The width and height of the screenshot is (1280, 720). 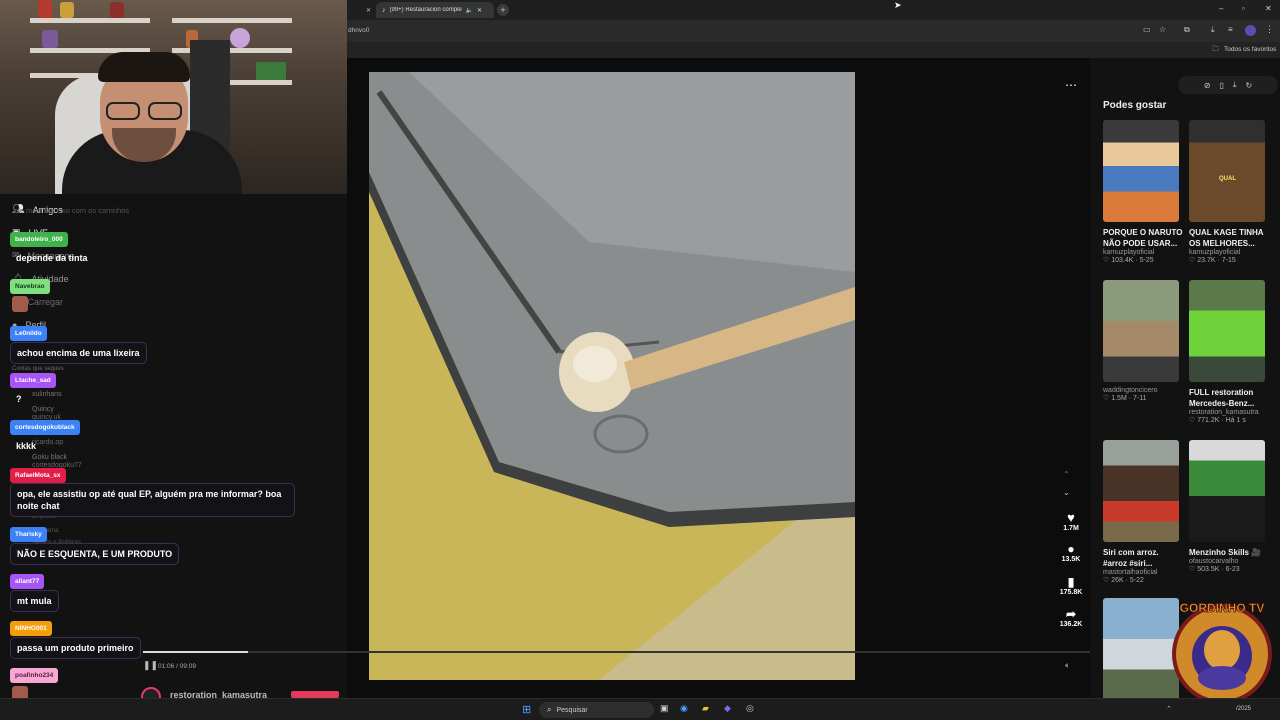 What do you see at coordinates (1141, 390) in the screenshot?
I see `rail-author: waddingtoncicero` at bounding box center [1141, 390].